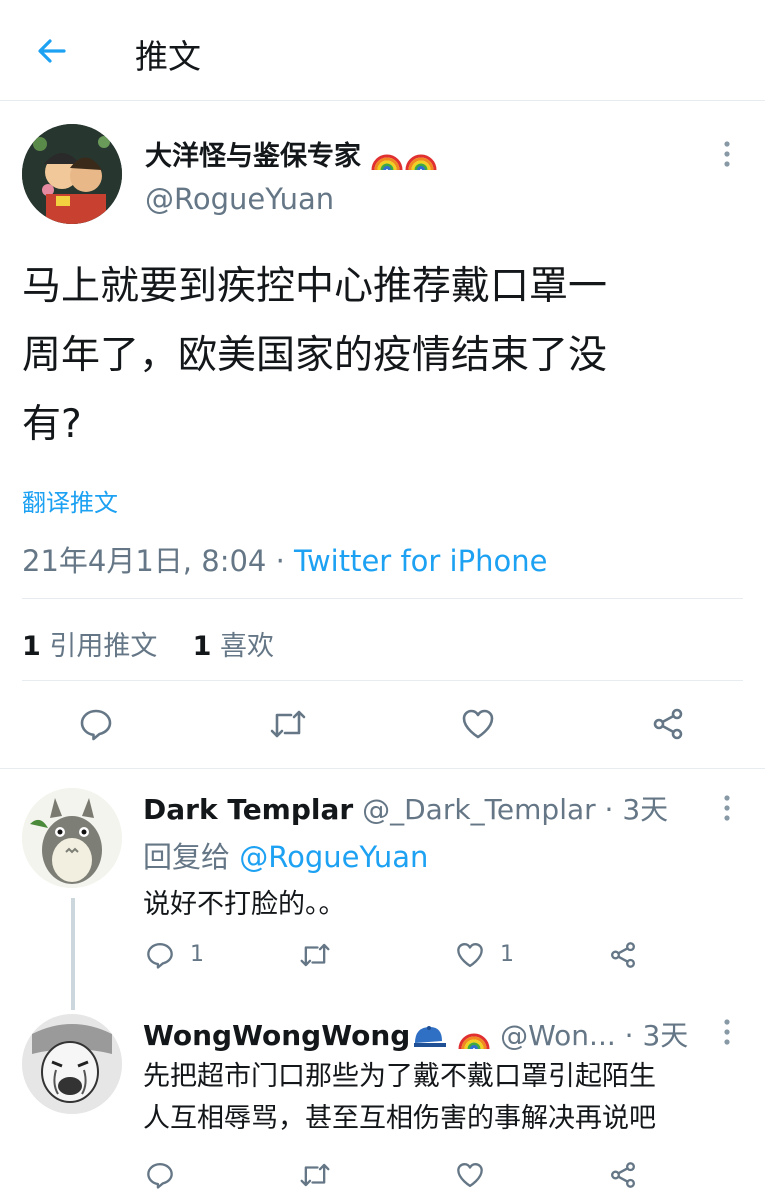 This screenshot has width=765, height=1200. I want to click on blue-cap-icon, so click(429, 1037).